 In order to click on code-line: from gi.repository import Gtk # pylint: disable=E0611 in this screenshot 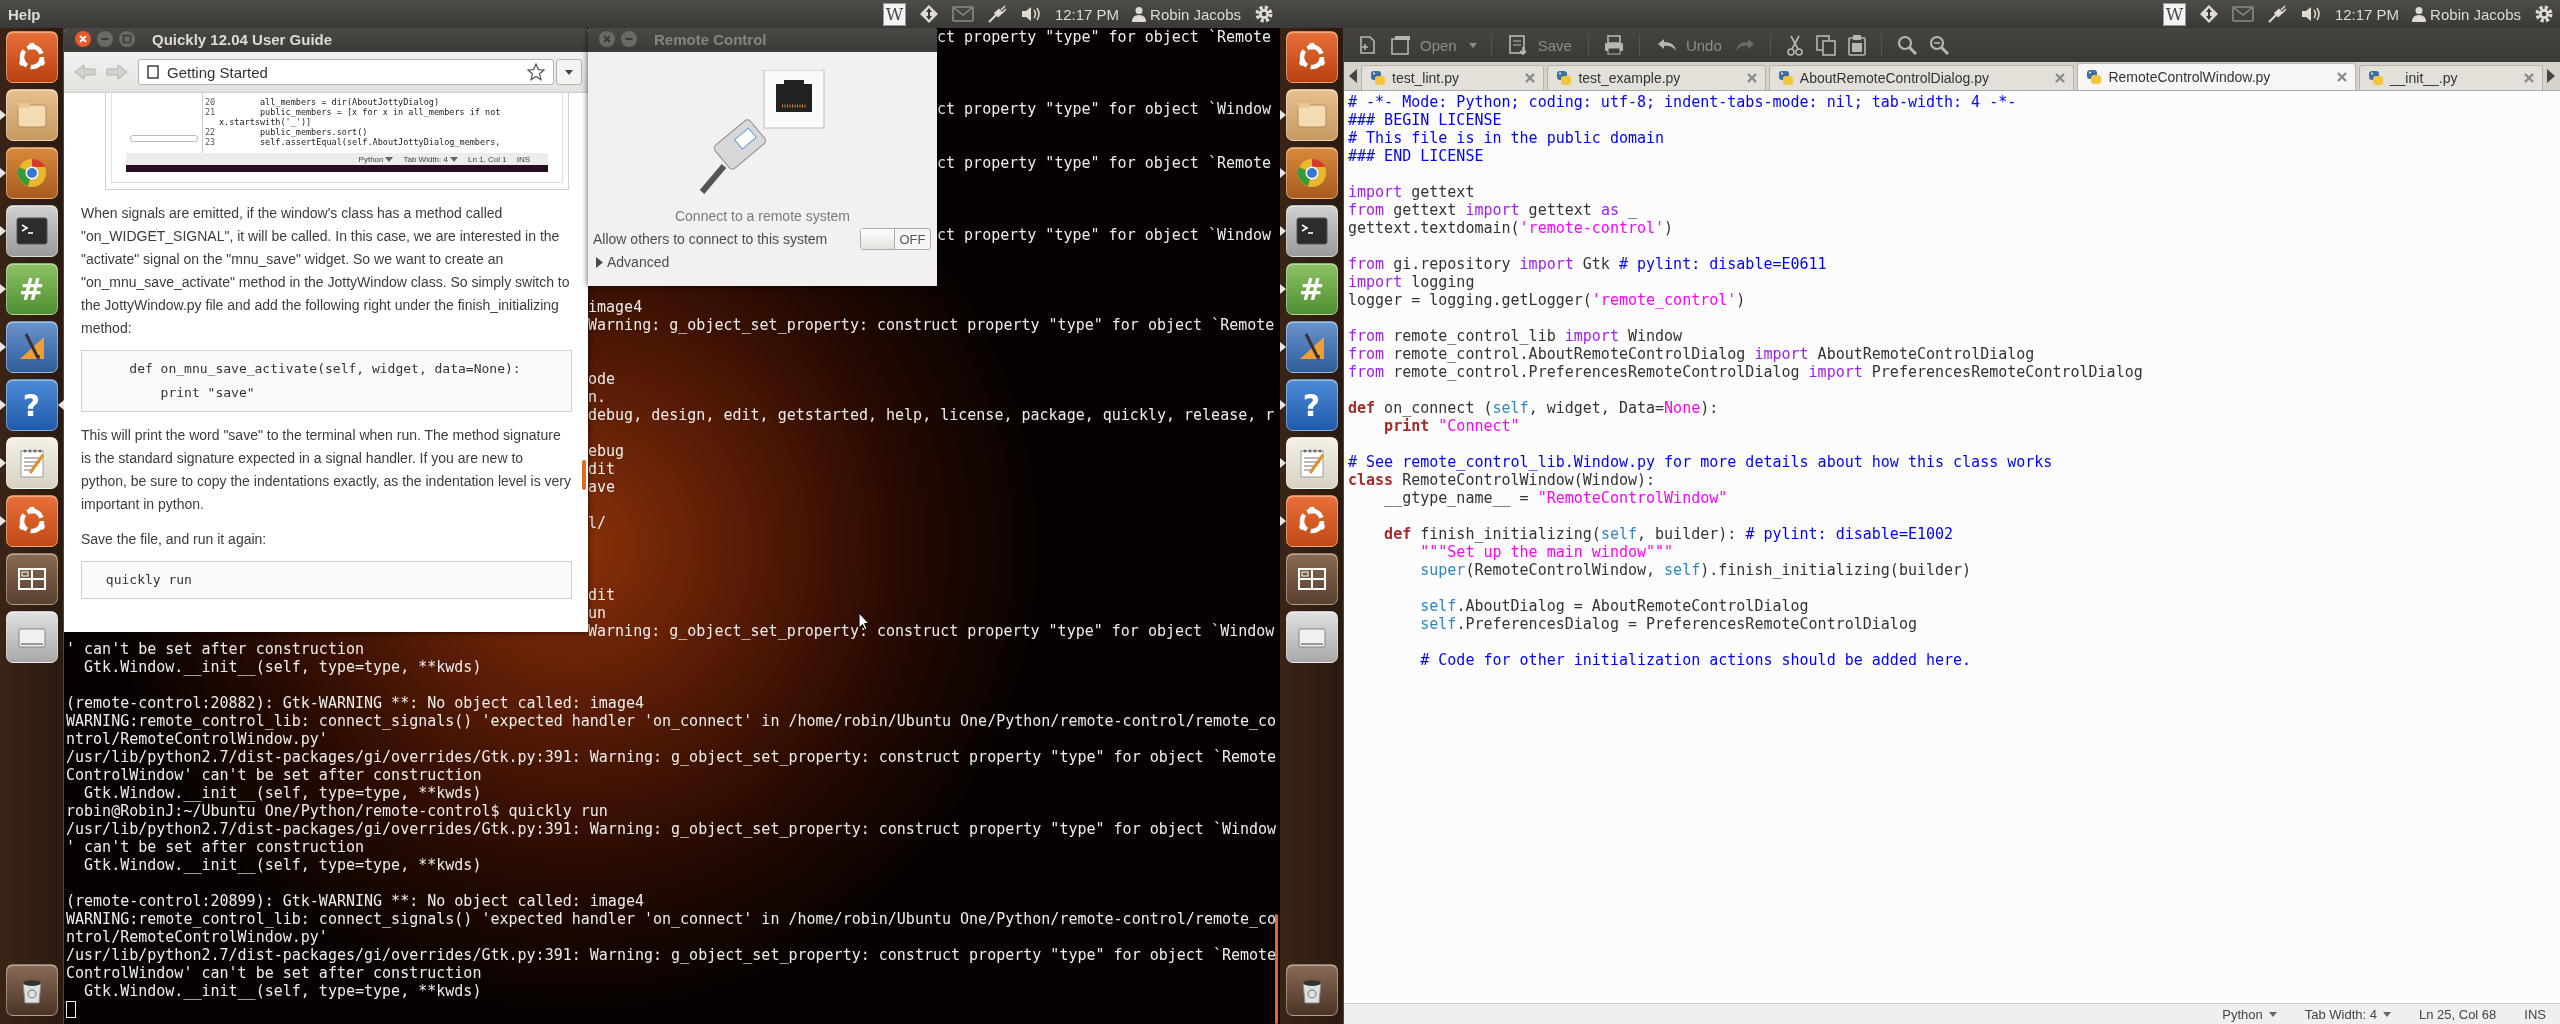, I will do `click(1587, 264)`.